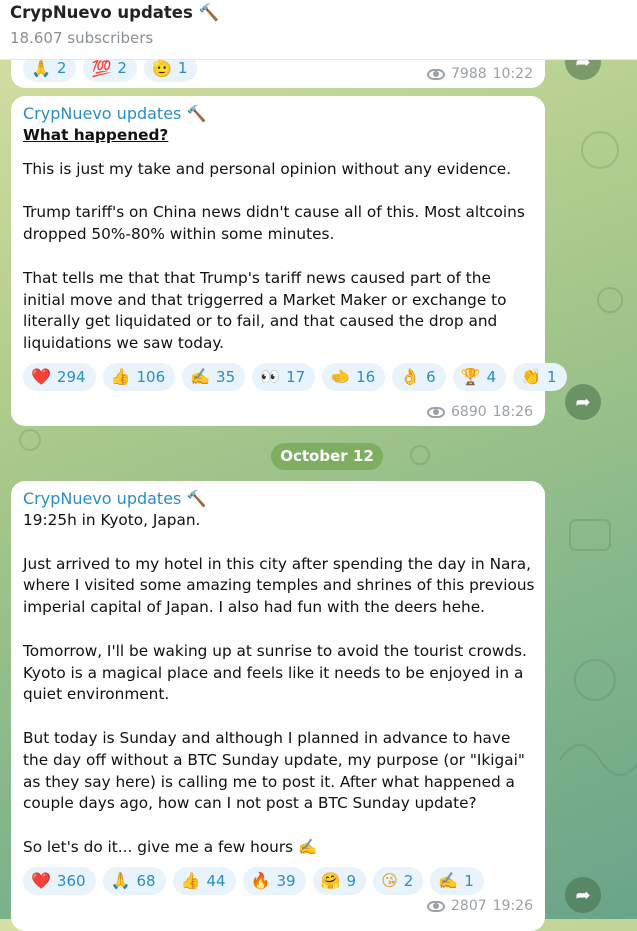  Describe the element at coordinates (351, 880) in the screenshot. I see `reaction-count: 9` at that location.